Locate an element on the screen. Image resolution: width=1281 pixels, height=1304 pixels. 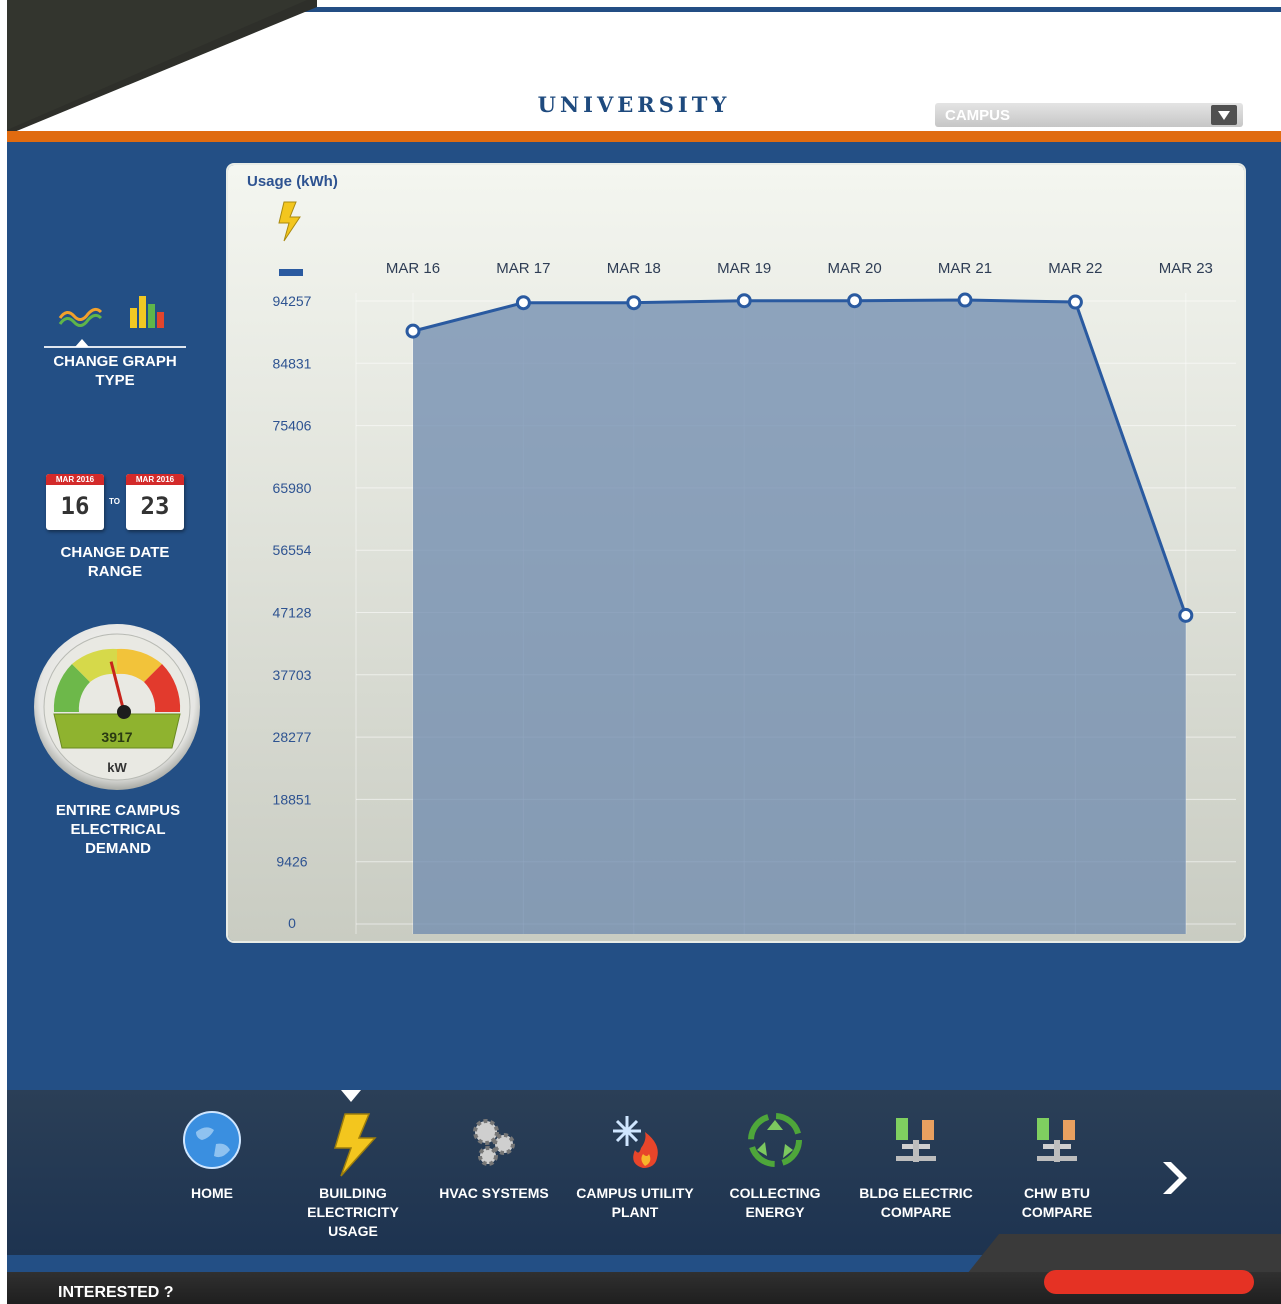
date-from-month: MAR 2016 is located at coordinates (75, 479).